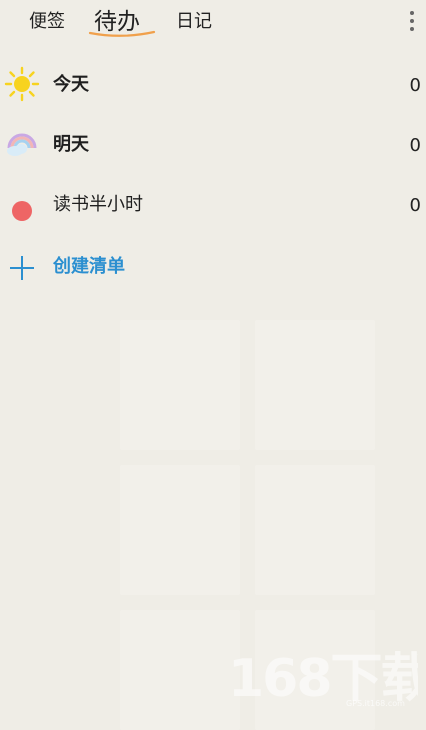  Describe the element at coordinates (213, 206) in the screenshot. I see `list-item-reading: 读书半小时 0` at that location.